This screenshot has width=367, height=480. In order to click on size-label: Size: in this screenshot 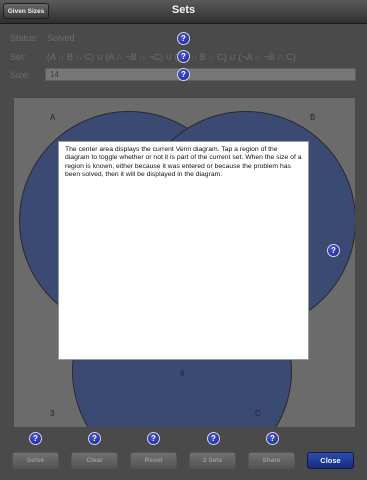, I will do `click(20, 75)`.